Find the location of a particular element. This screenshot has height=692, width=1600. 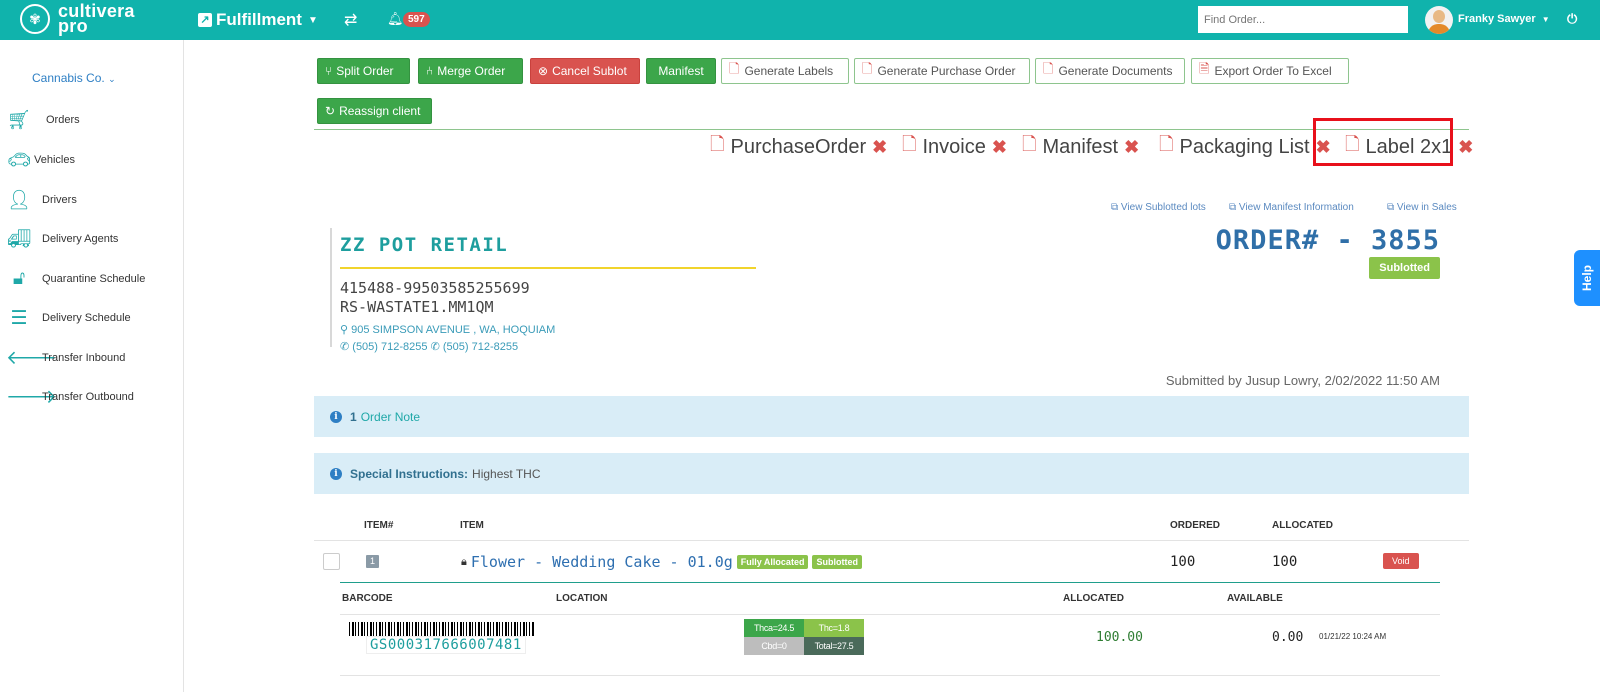

sublot-date: 01/21/22 10:24 AM is located at coordinates (1353, 636).